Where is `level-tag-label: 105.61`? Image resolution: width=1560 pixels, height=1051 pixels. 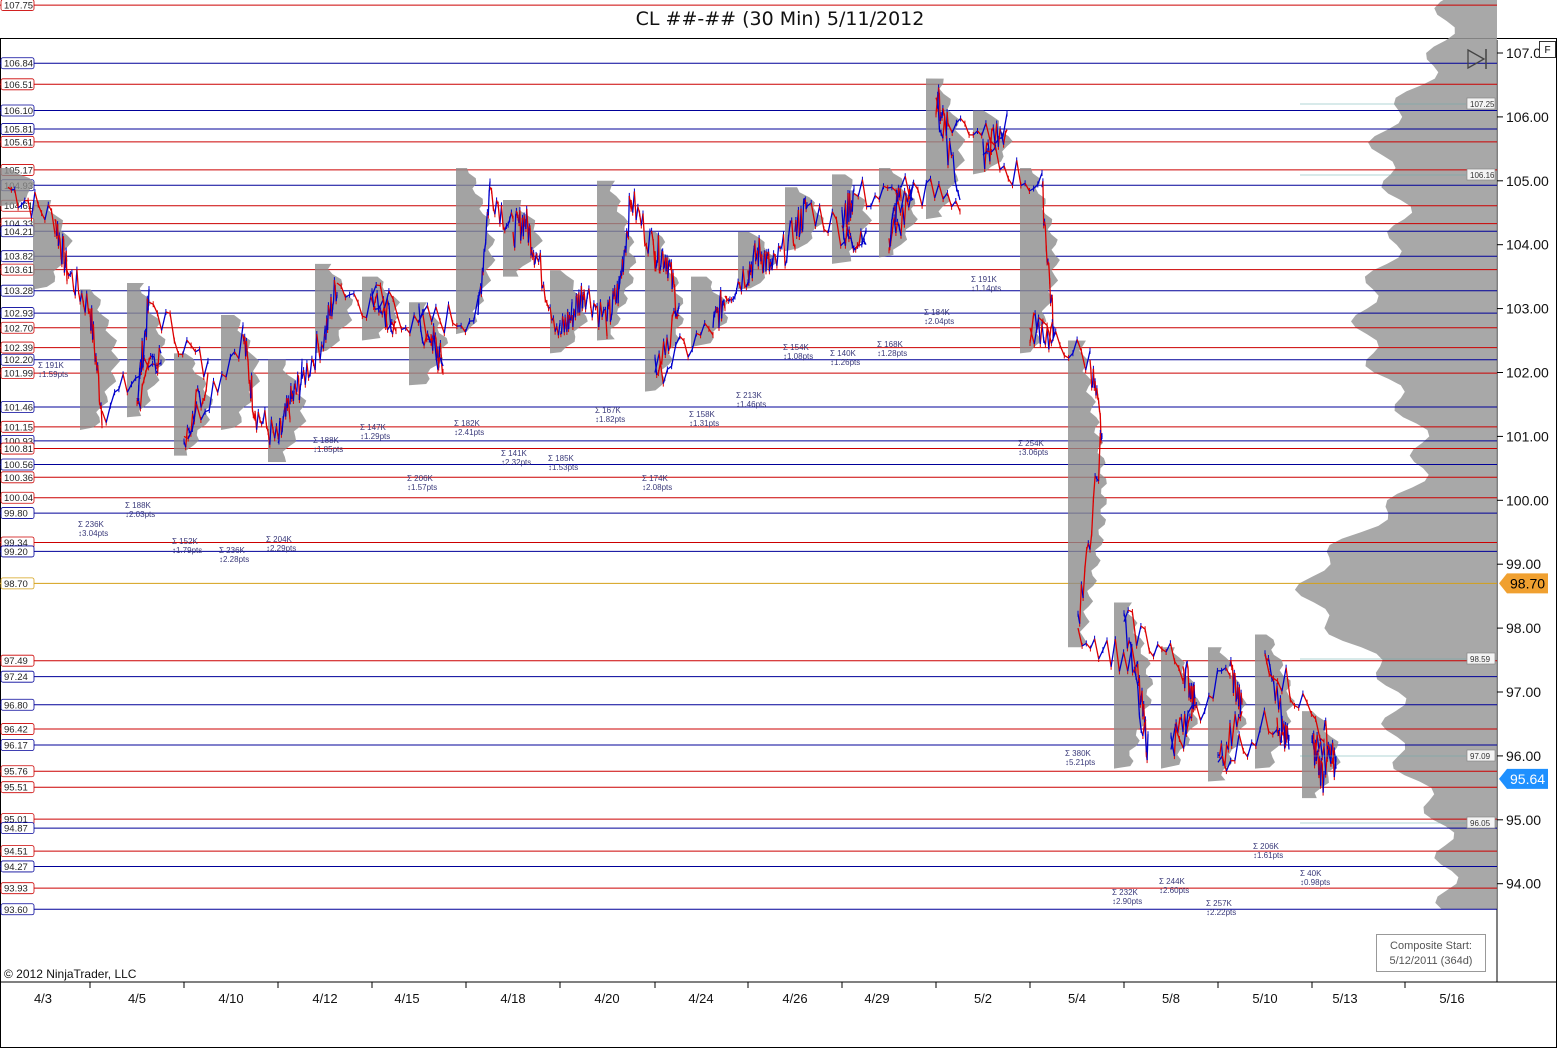
level-tag-label: 105.61 is located at coordinates (18, 142).